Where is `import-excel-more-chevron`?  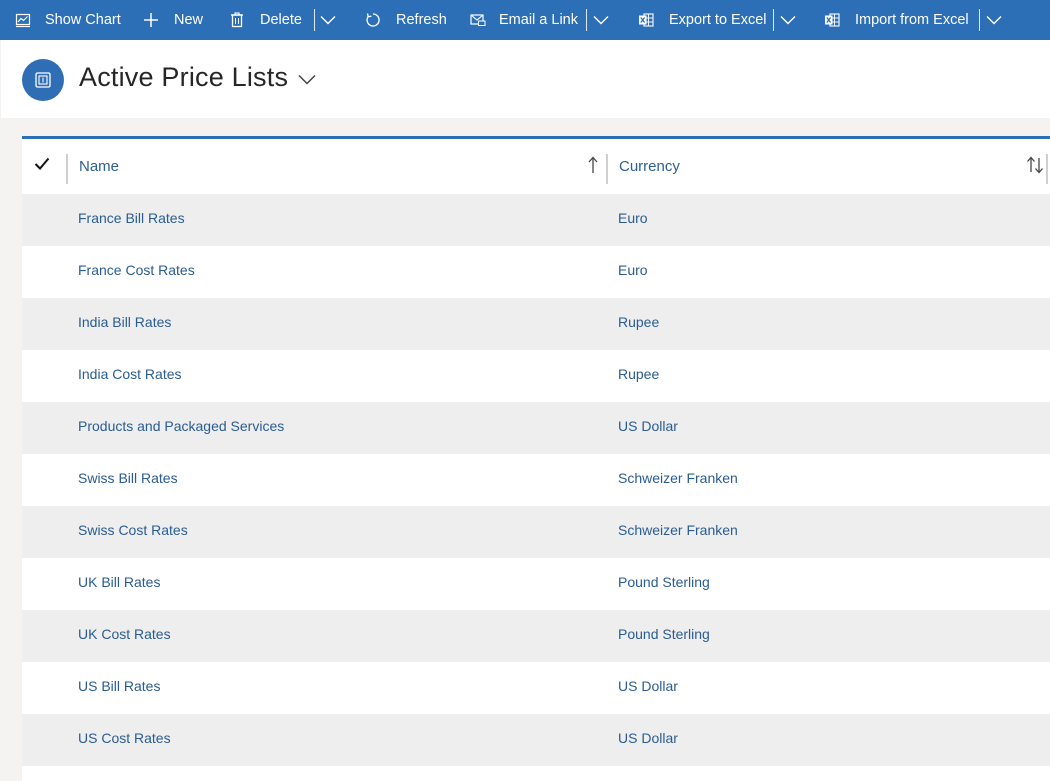 import-excel-more-chevron is located at coordinates (994, 20).